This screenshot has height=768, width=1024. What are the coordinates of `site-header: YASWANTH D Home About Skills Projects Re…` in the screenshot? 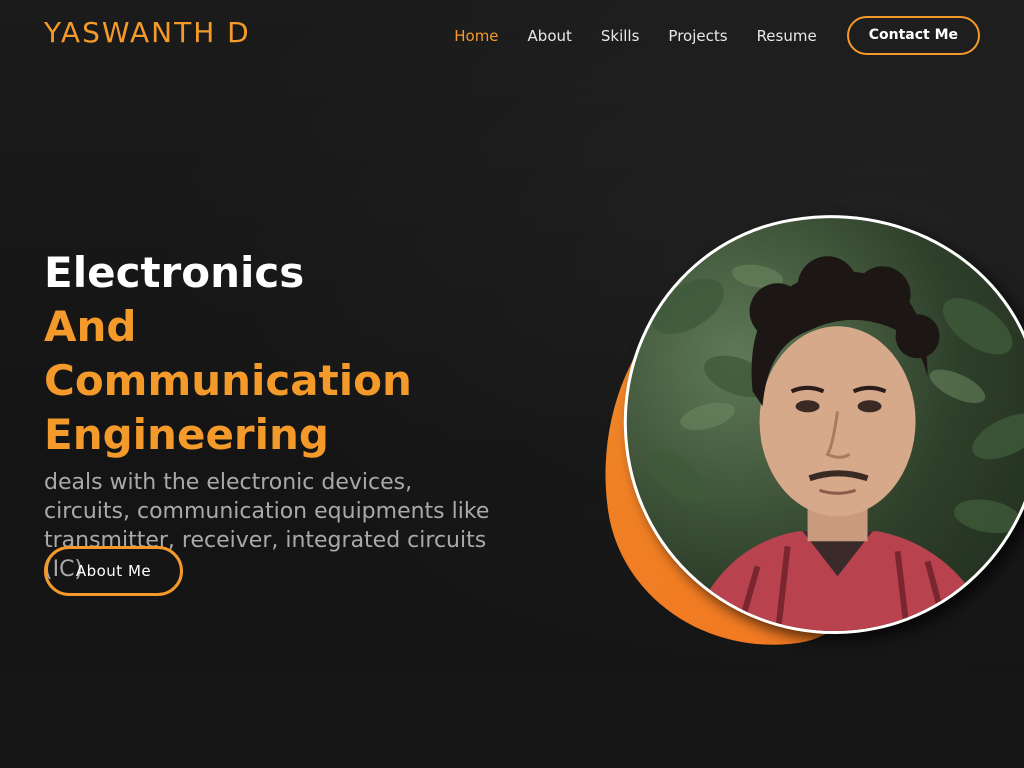 It's located at (512, 35).